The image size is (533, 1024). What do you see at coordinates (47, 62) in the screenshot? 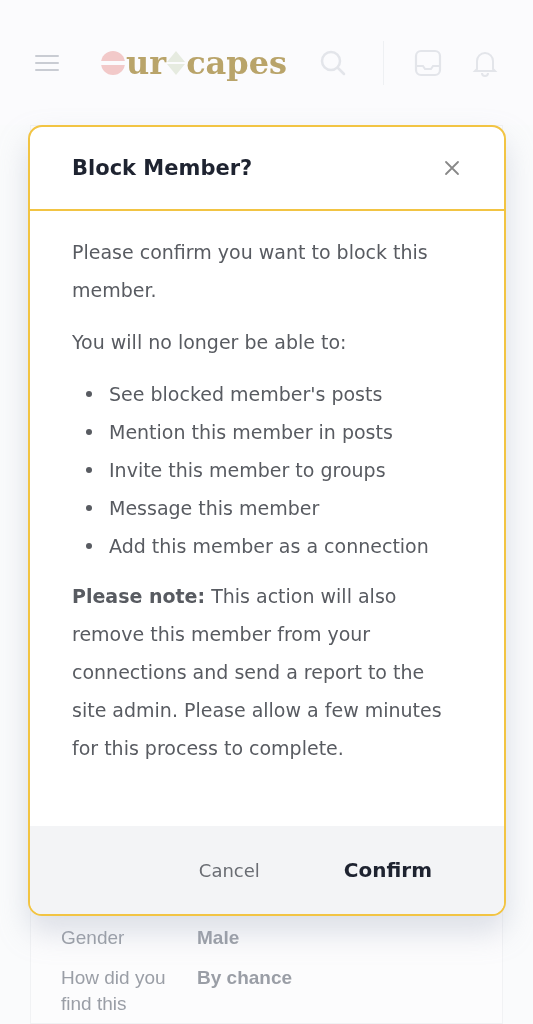
I see `menu-icon` at bounding box center [47, 62].